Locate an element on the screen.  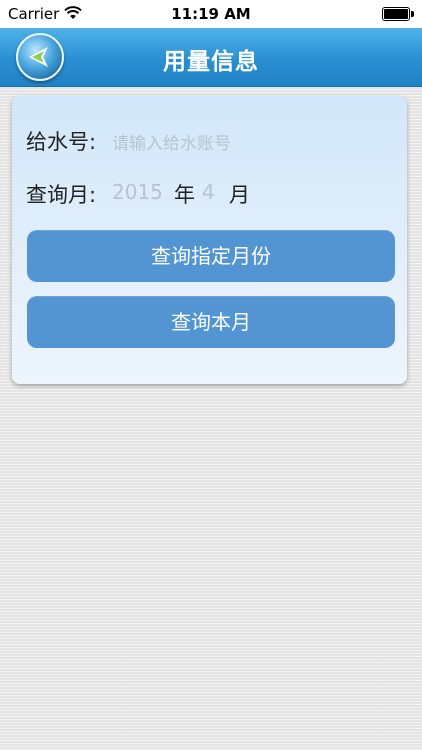
clock: 11:19 AM is located at coordinates (211, 14).